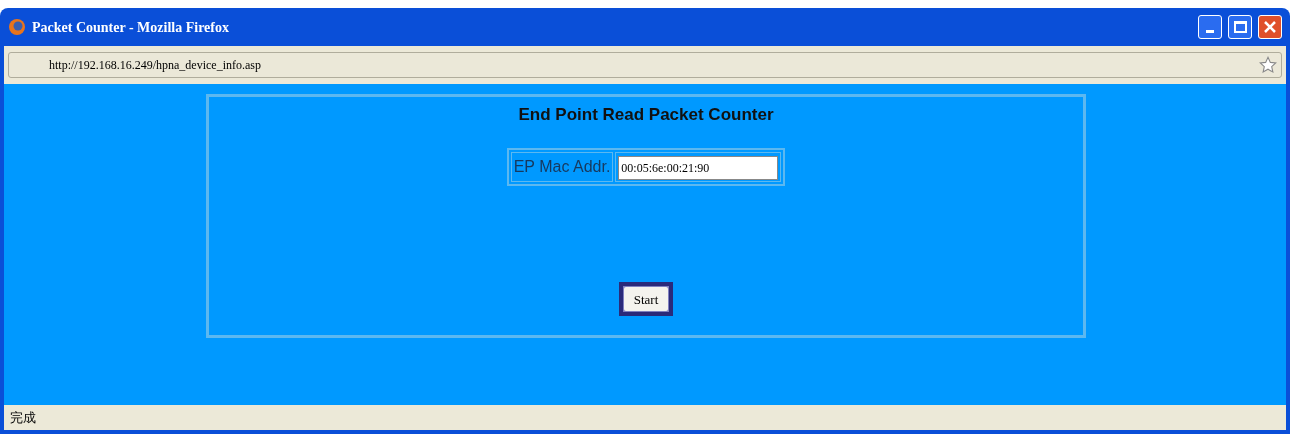 This screenshot has height=444, width=1305. What do you see at coordinates (131, 27) in the screenshot?
I see `window-title: Packet Counter - Mozilla Firefox` at bounding box center [131, 27].